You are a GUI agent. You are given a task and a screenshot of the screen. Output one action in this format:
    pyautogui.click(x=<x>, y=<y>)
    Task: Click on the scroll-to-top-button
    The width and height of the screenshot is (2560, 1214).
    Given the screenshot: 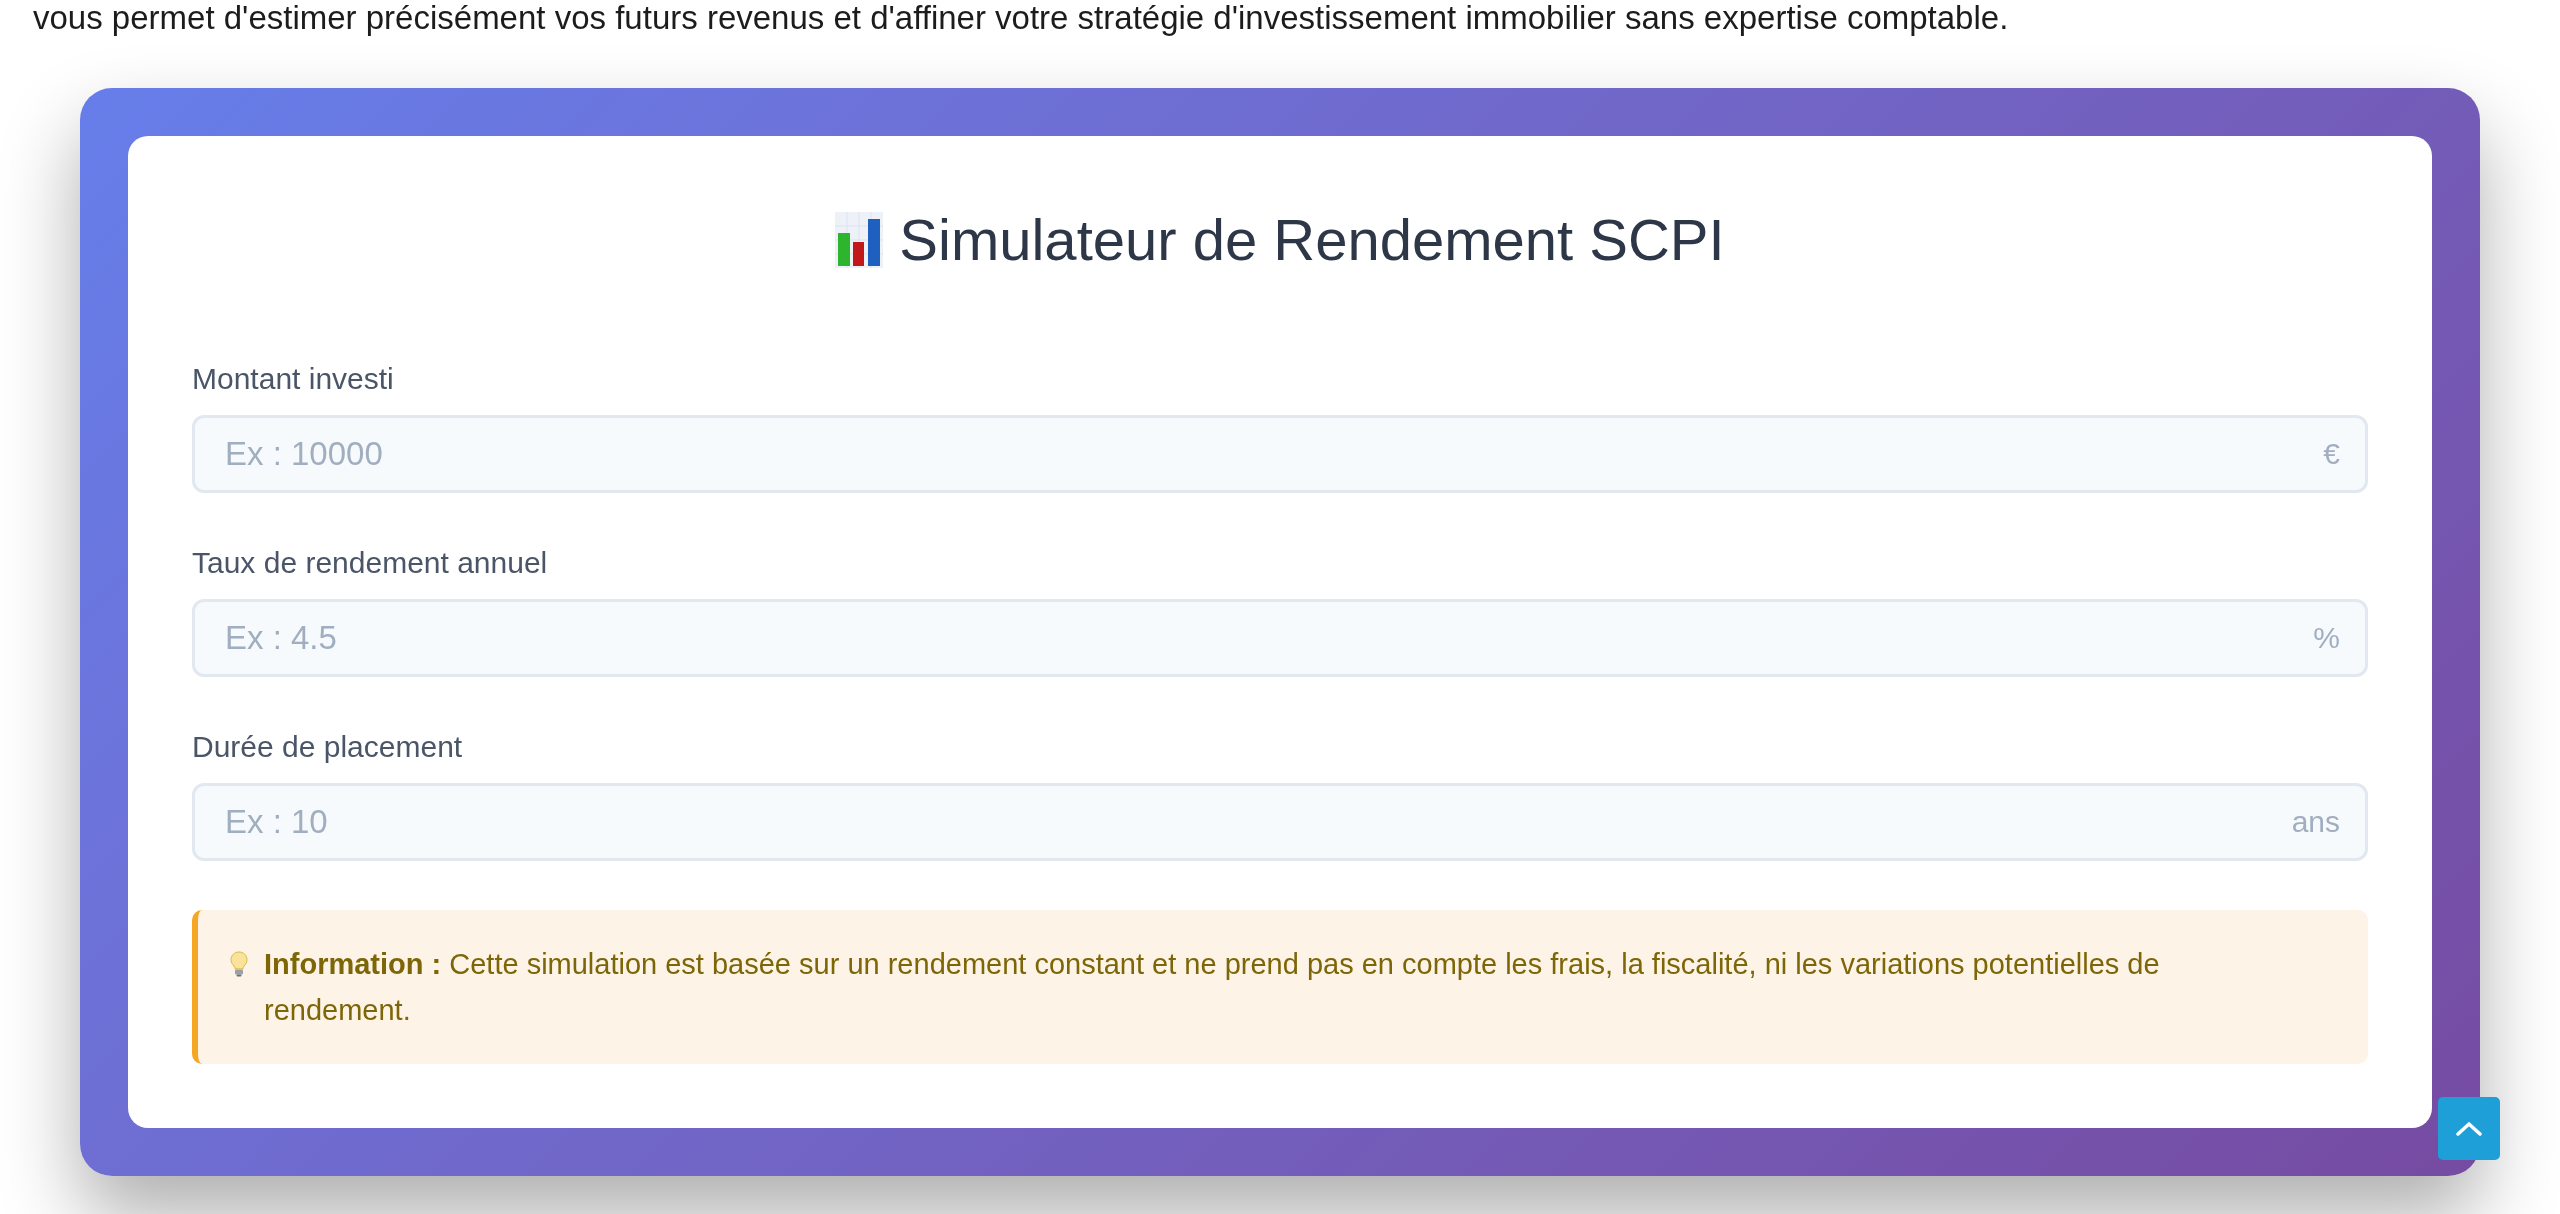 What is the action you would take?
    pyautogui.click(x=2469, y=1128)
    